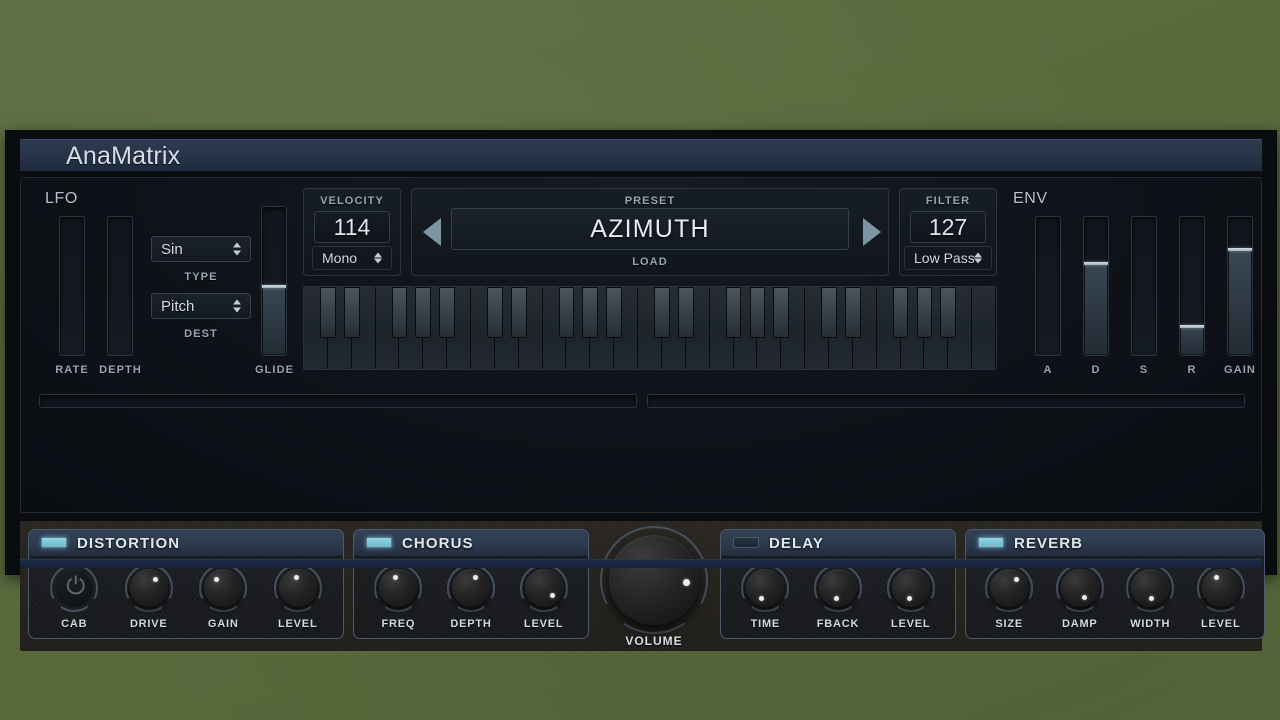 The image size is (1280, 720). I want to click on master-volume-knob, so click(654, 580).